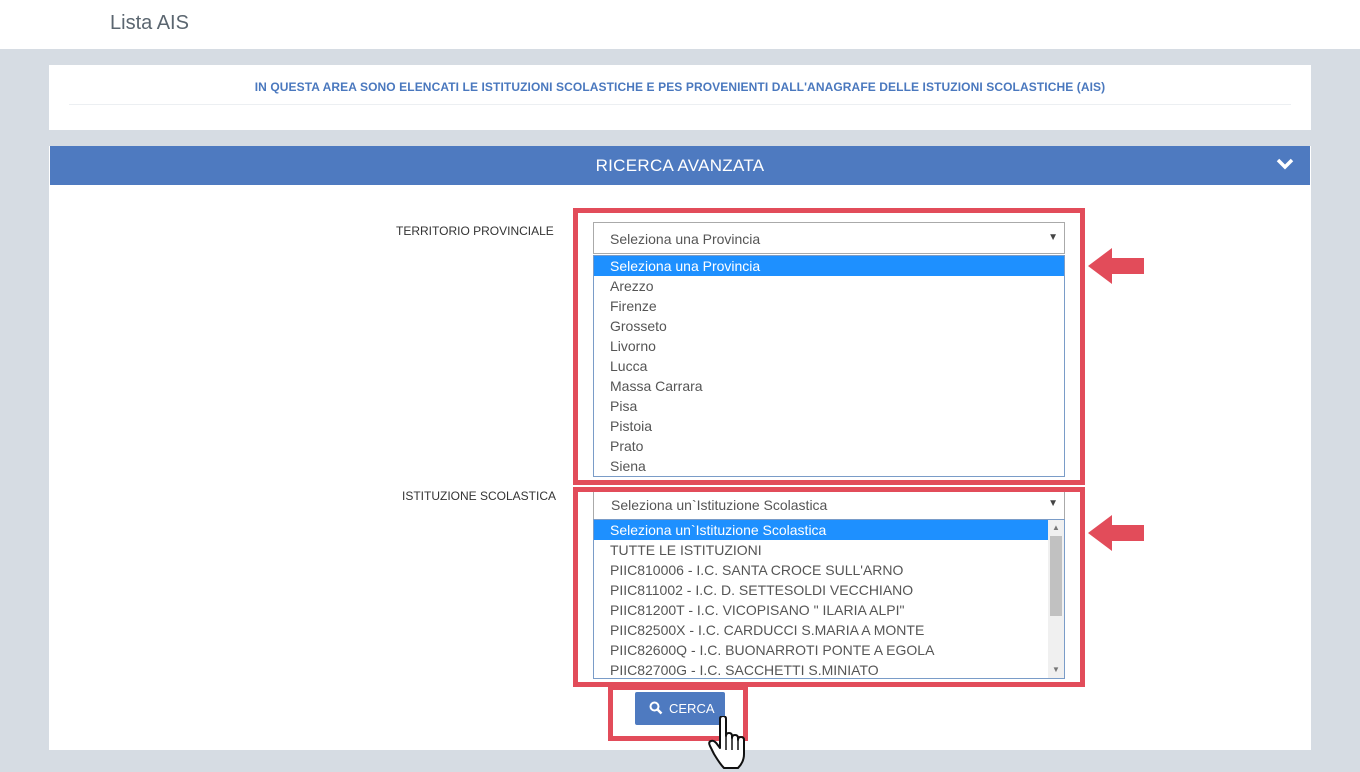 This screenshot has height=772, width=1360. What do you see at coordinates (656, 708) in the screenshot?
I see `search-icon` at bounding box center [656, 708].